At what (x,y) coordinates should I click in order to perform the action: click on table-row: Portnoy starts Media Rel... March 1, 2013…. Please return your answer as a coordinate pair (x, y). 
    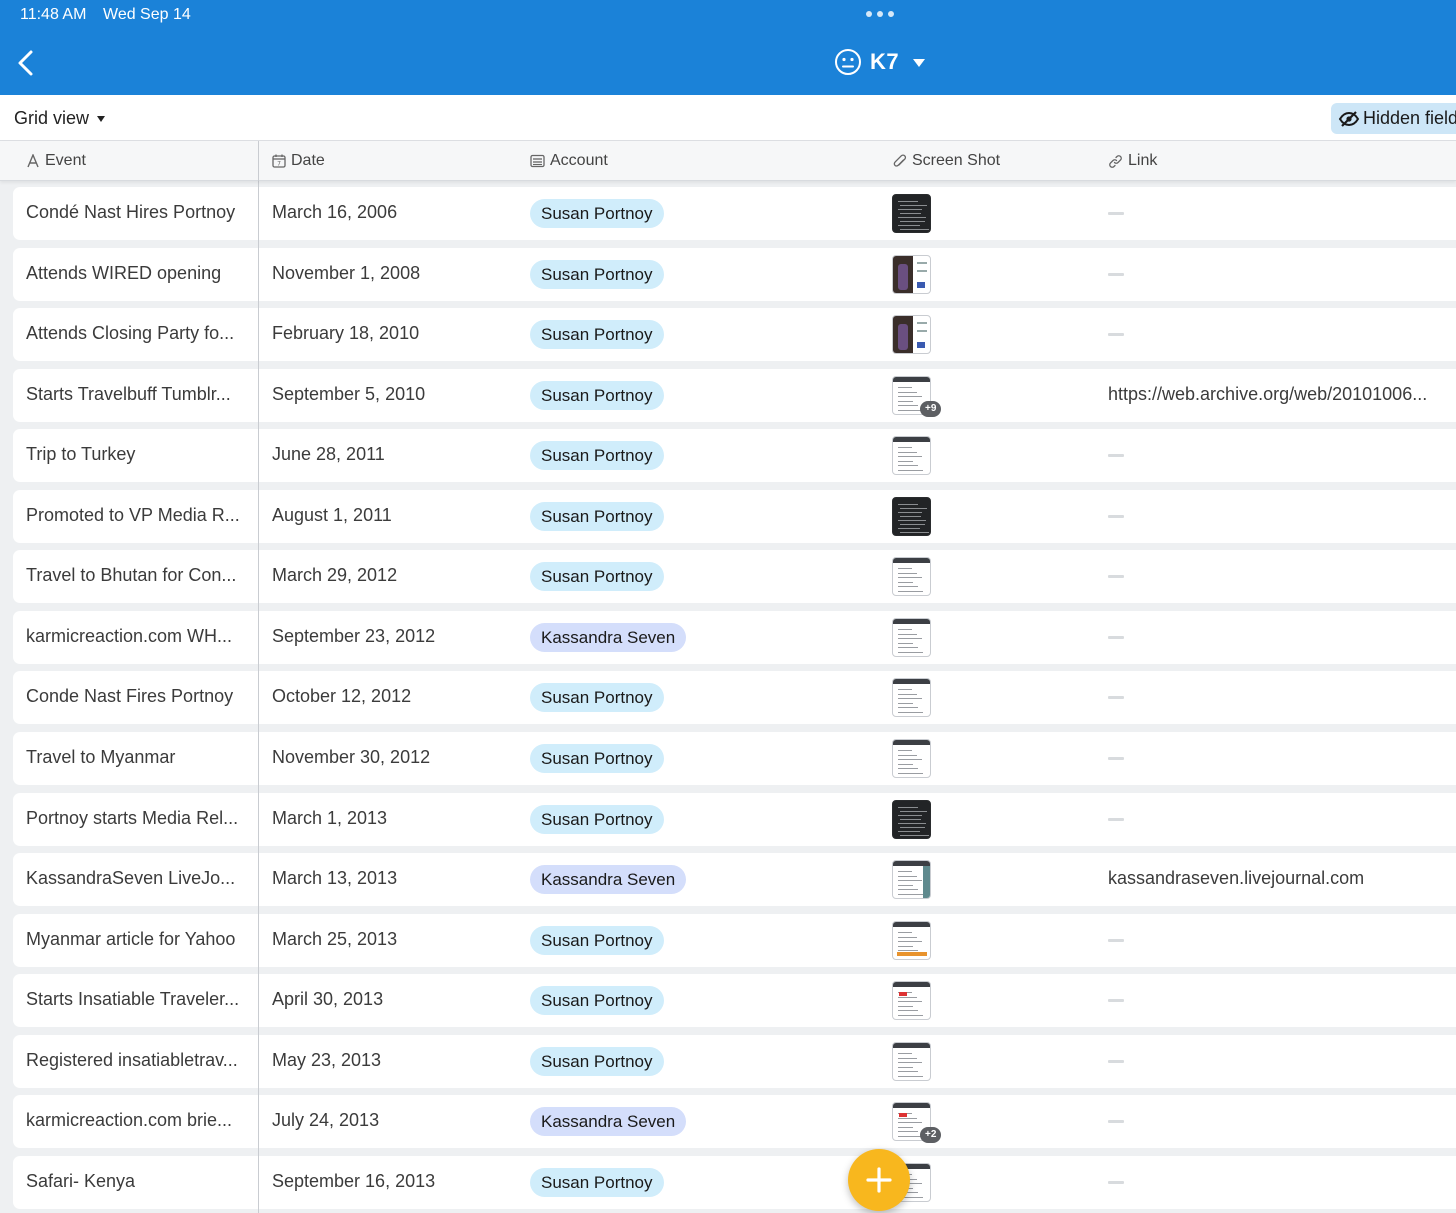
    Looking at the image, I should click on (734, 819).